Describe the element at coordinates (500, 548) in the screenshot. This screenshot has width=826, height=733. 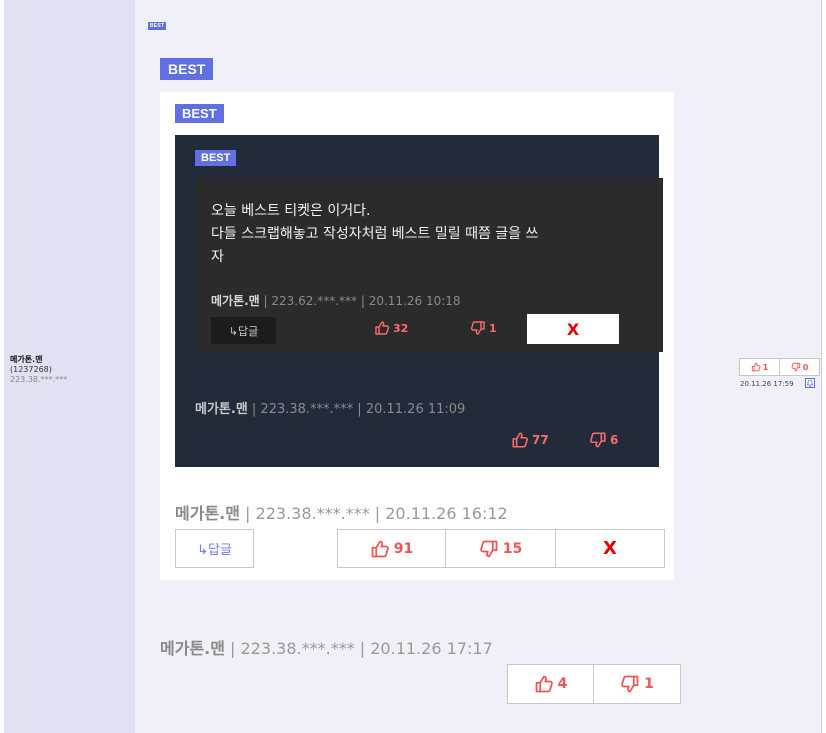
I see `downvote-button-level1: 15` at that location.